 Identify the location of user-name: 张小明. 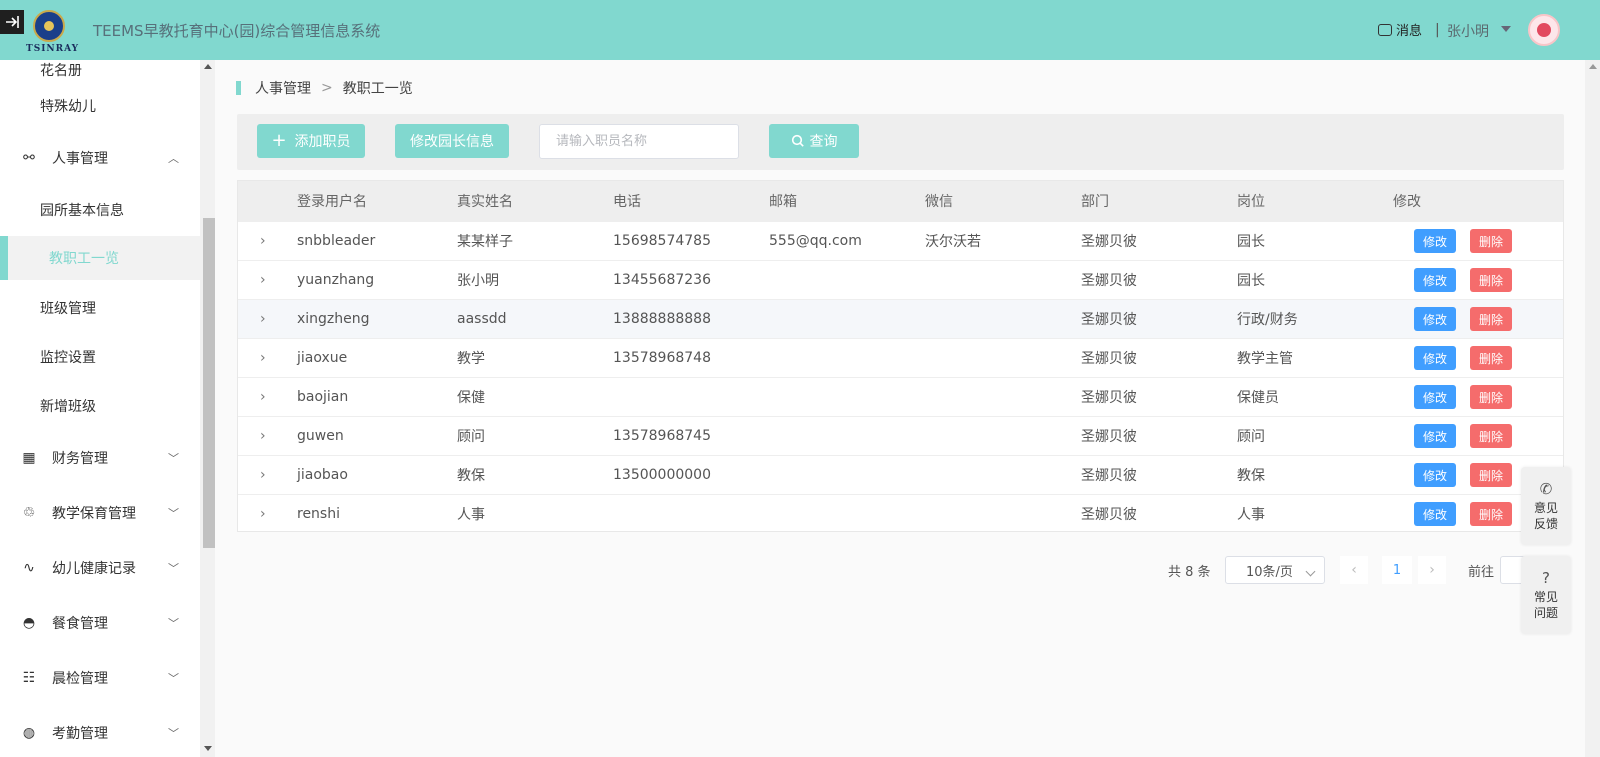
(1468, 31).